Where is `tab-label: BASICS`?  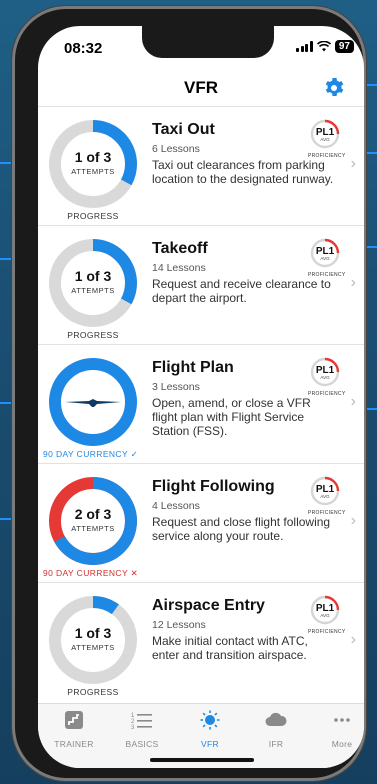
tab-label: BASICS is located at coordinates (142, 744).